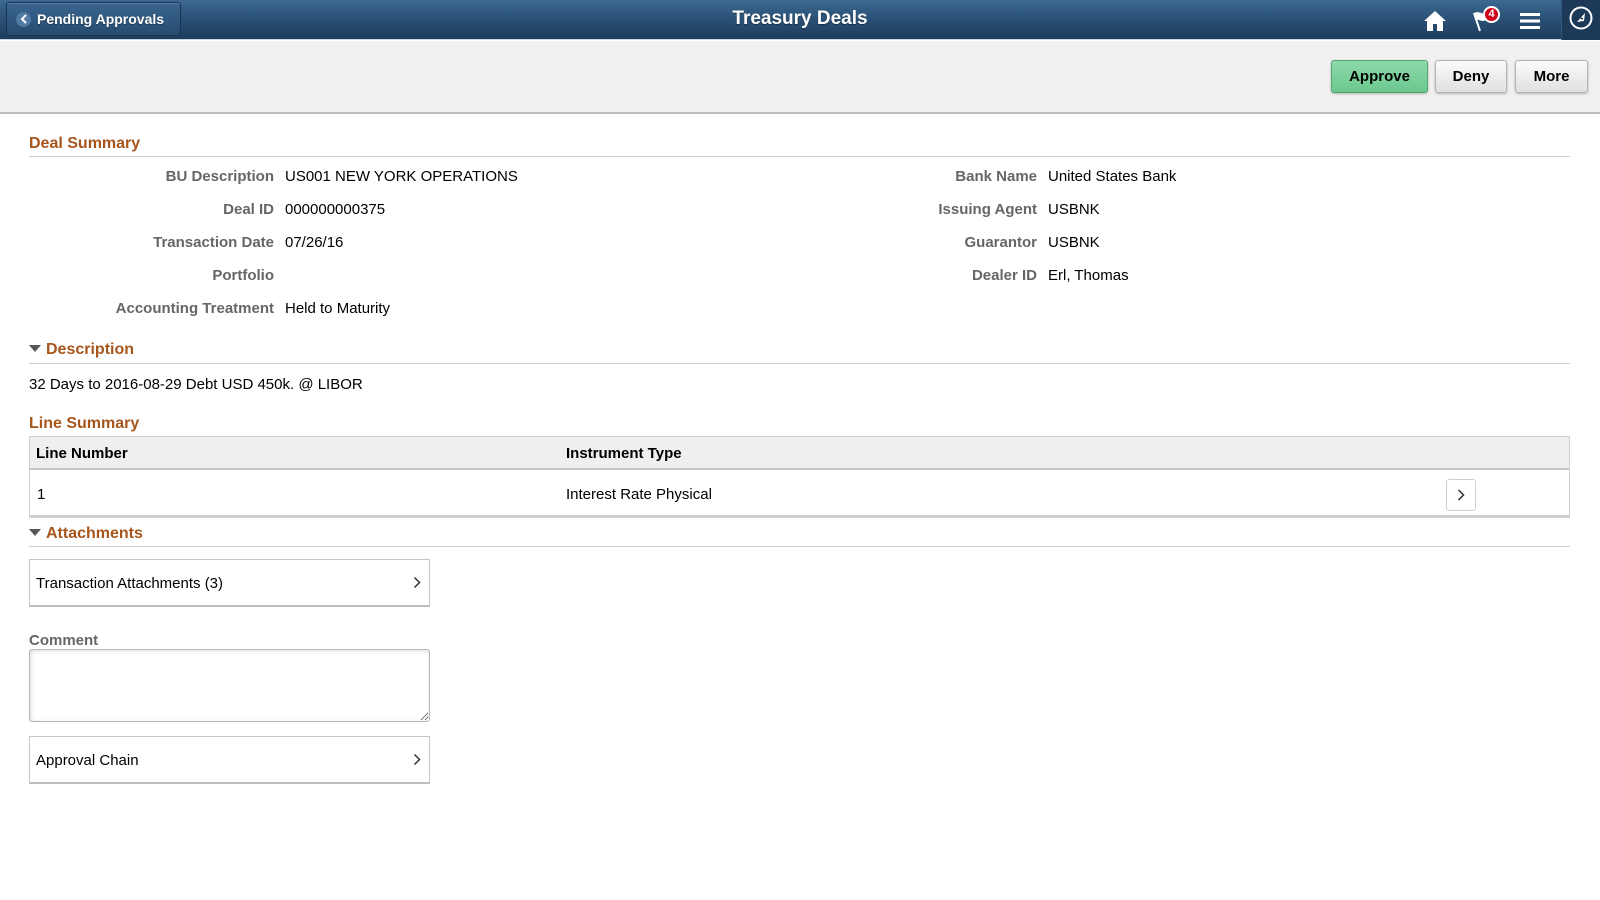 The image size is (1600, 900). I want to click on more-button: More, so click(1551, 76).